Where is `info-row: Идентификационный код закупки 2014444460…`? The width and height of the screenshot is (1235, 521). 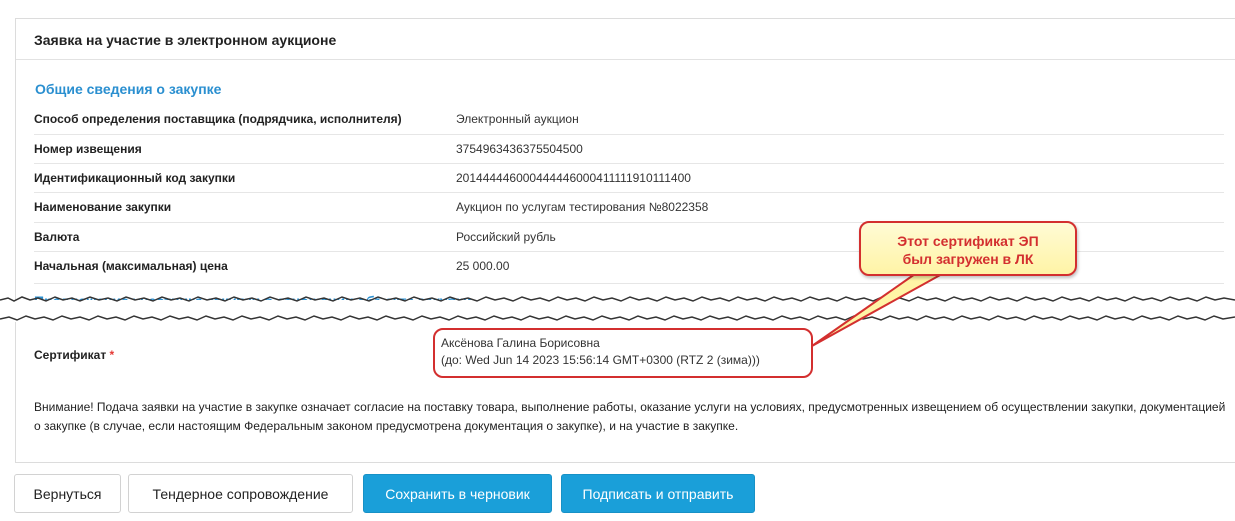
info-row: Идентификационный код закупки 2014444460… is located at coordinates (629, 181).